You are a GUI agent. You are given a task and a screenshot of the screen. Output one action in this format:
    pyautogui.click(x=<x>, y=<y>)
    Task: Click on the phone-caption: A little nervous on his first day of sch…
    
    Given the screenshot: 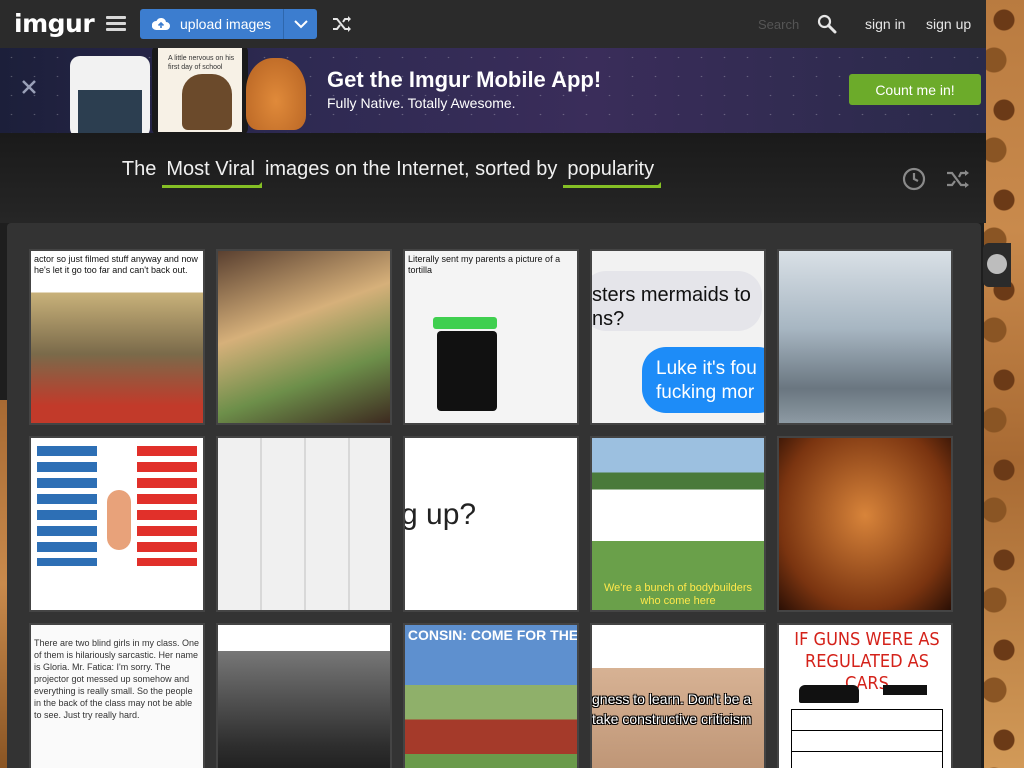 What is the action you would take?
    pyautogui.click(x=201, y=63)
    